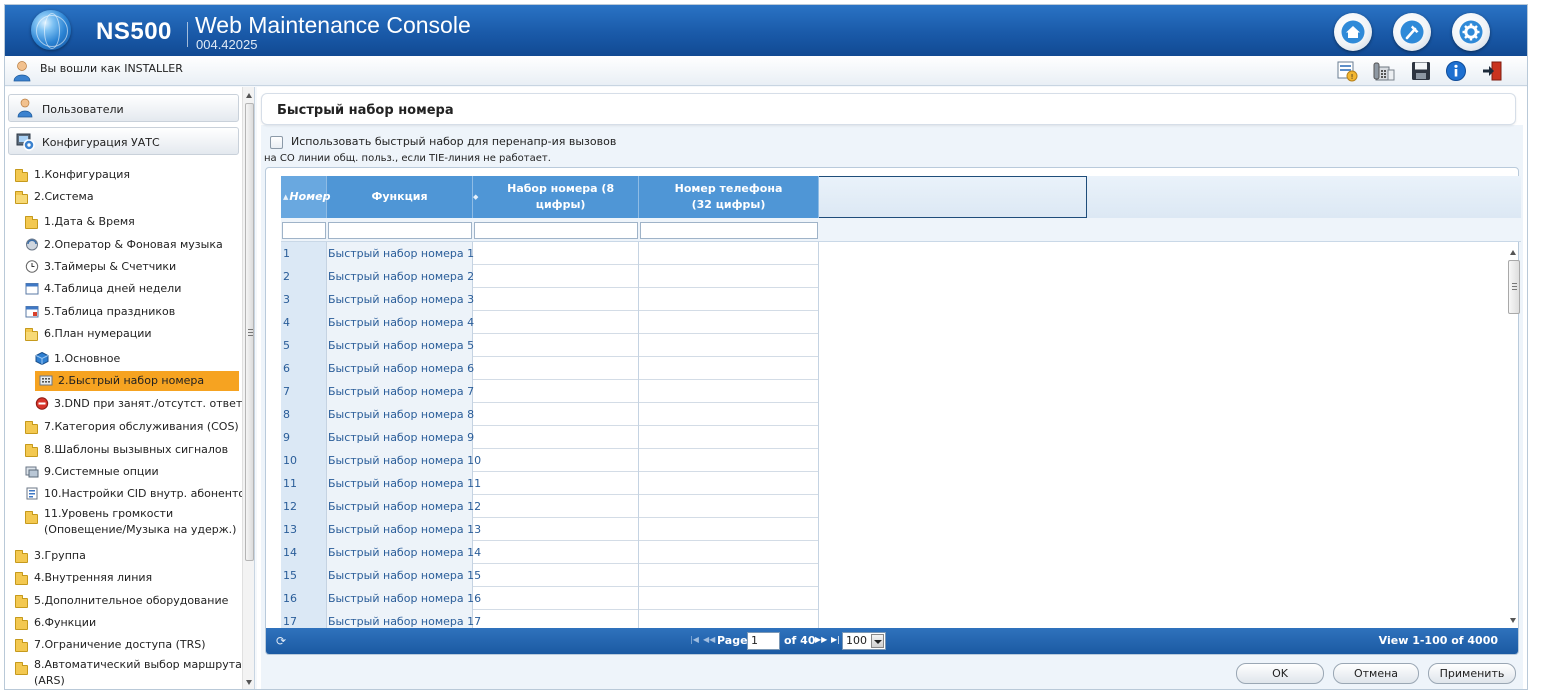 The width and height of the screenshot is (1549, 698). I want to click on home-button, so click(1353, 32).